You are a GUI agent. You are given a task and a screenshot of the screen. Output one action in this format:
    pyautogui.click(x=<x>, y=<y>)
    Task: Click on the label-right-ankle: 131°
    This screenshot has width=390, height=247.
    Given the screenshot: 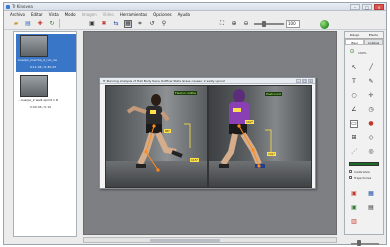 What is the action you would take?
    pyautogui.click(x=272, y=154)
    